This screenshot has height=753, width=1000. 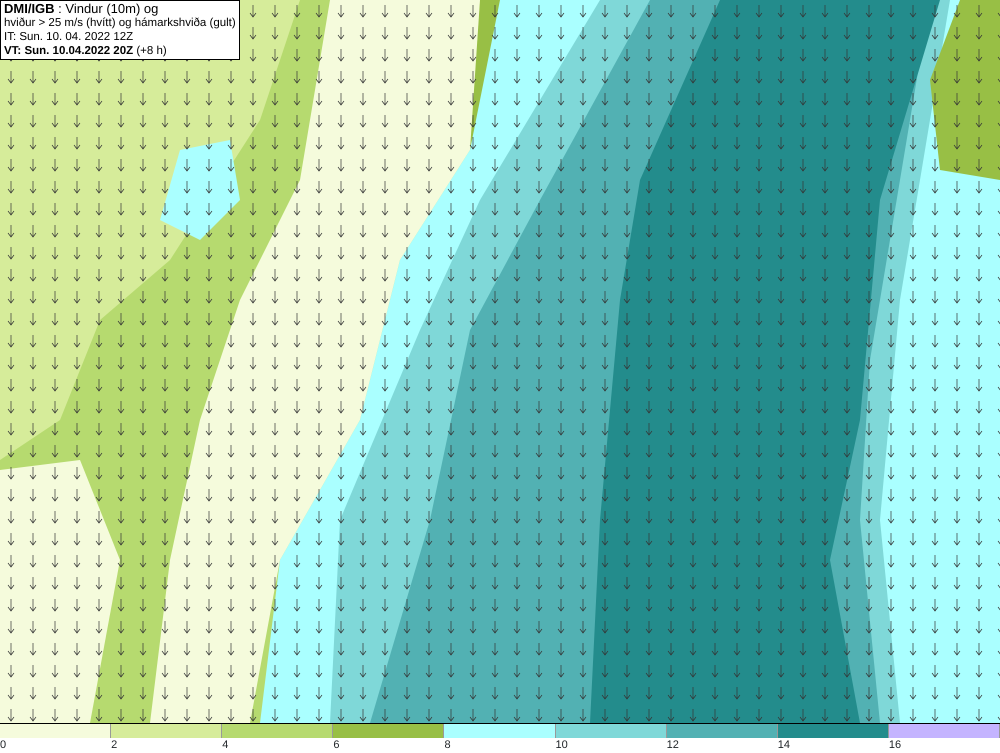 I want to click on header-line: hviður > 25 m/s (hvítt) og hámarkshviða (gult), so click(x=120, y=23).